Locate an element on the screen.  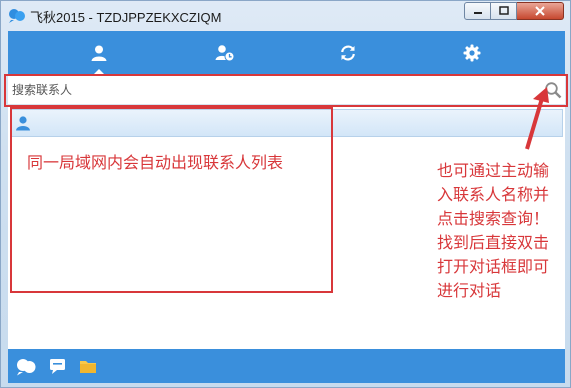
minimize-button is located at coordinates (477, 11).